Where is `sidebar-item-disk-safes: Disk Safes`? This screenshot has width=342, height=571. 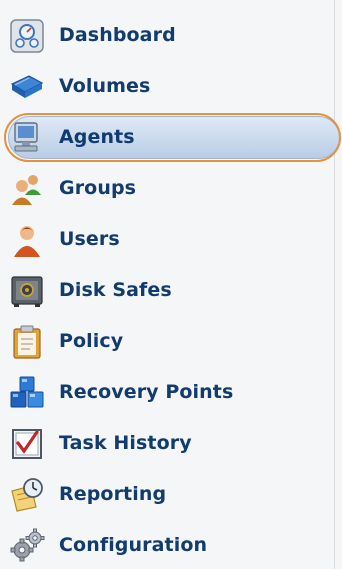 sidebar-item-disk-safes: Disk Safes is located at coordinates (167, 290).